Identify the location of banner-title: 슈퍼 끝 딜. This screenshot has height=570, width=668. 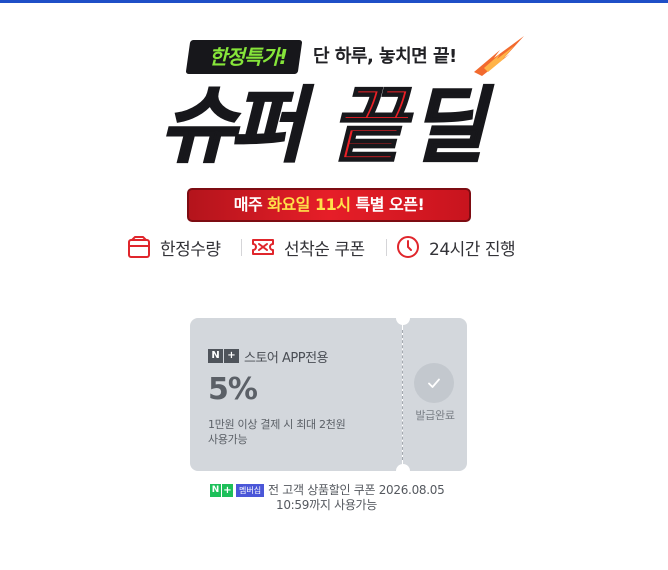
(329, 127).